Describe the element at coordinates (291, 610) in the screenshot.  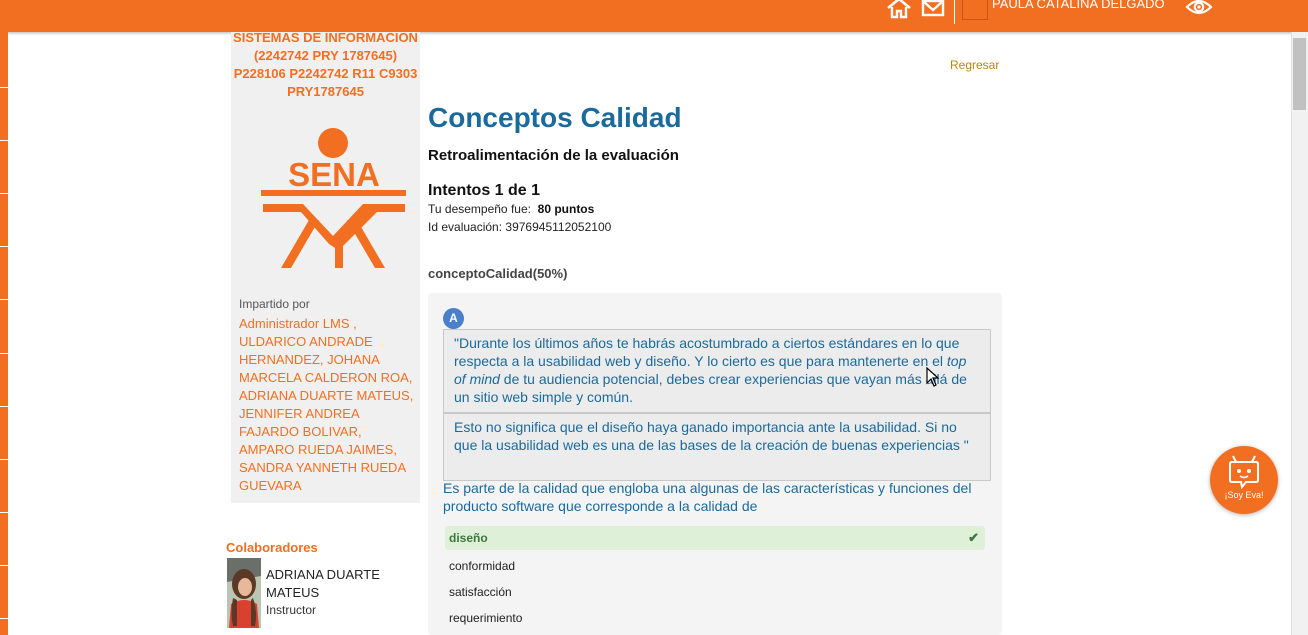
I see `collaborator-role: Instructor` at that location.